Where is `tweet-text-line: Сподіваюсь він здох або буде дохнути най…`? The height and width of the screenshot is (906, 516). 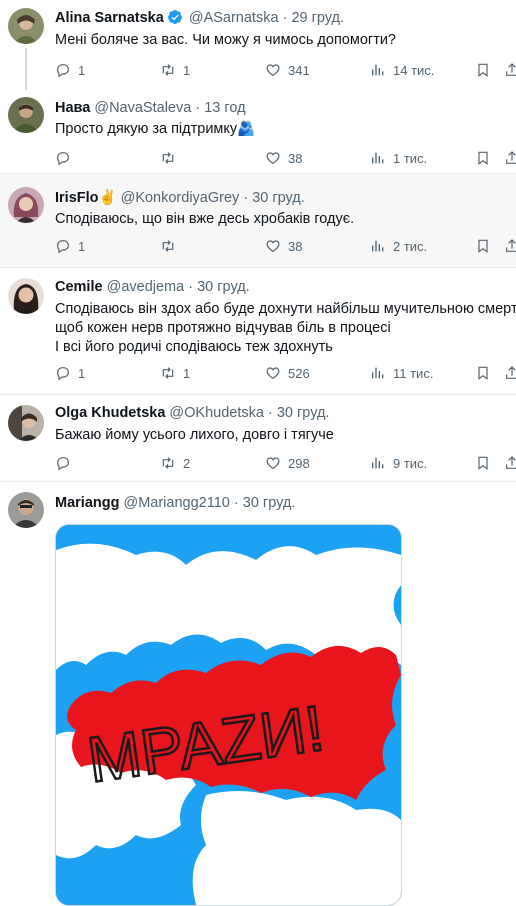
tweet-text-line: Сподіваюсь він здох або буде дохнути най… is located at coordinates (285, 309).